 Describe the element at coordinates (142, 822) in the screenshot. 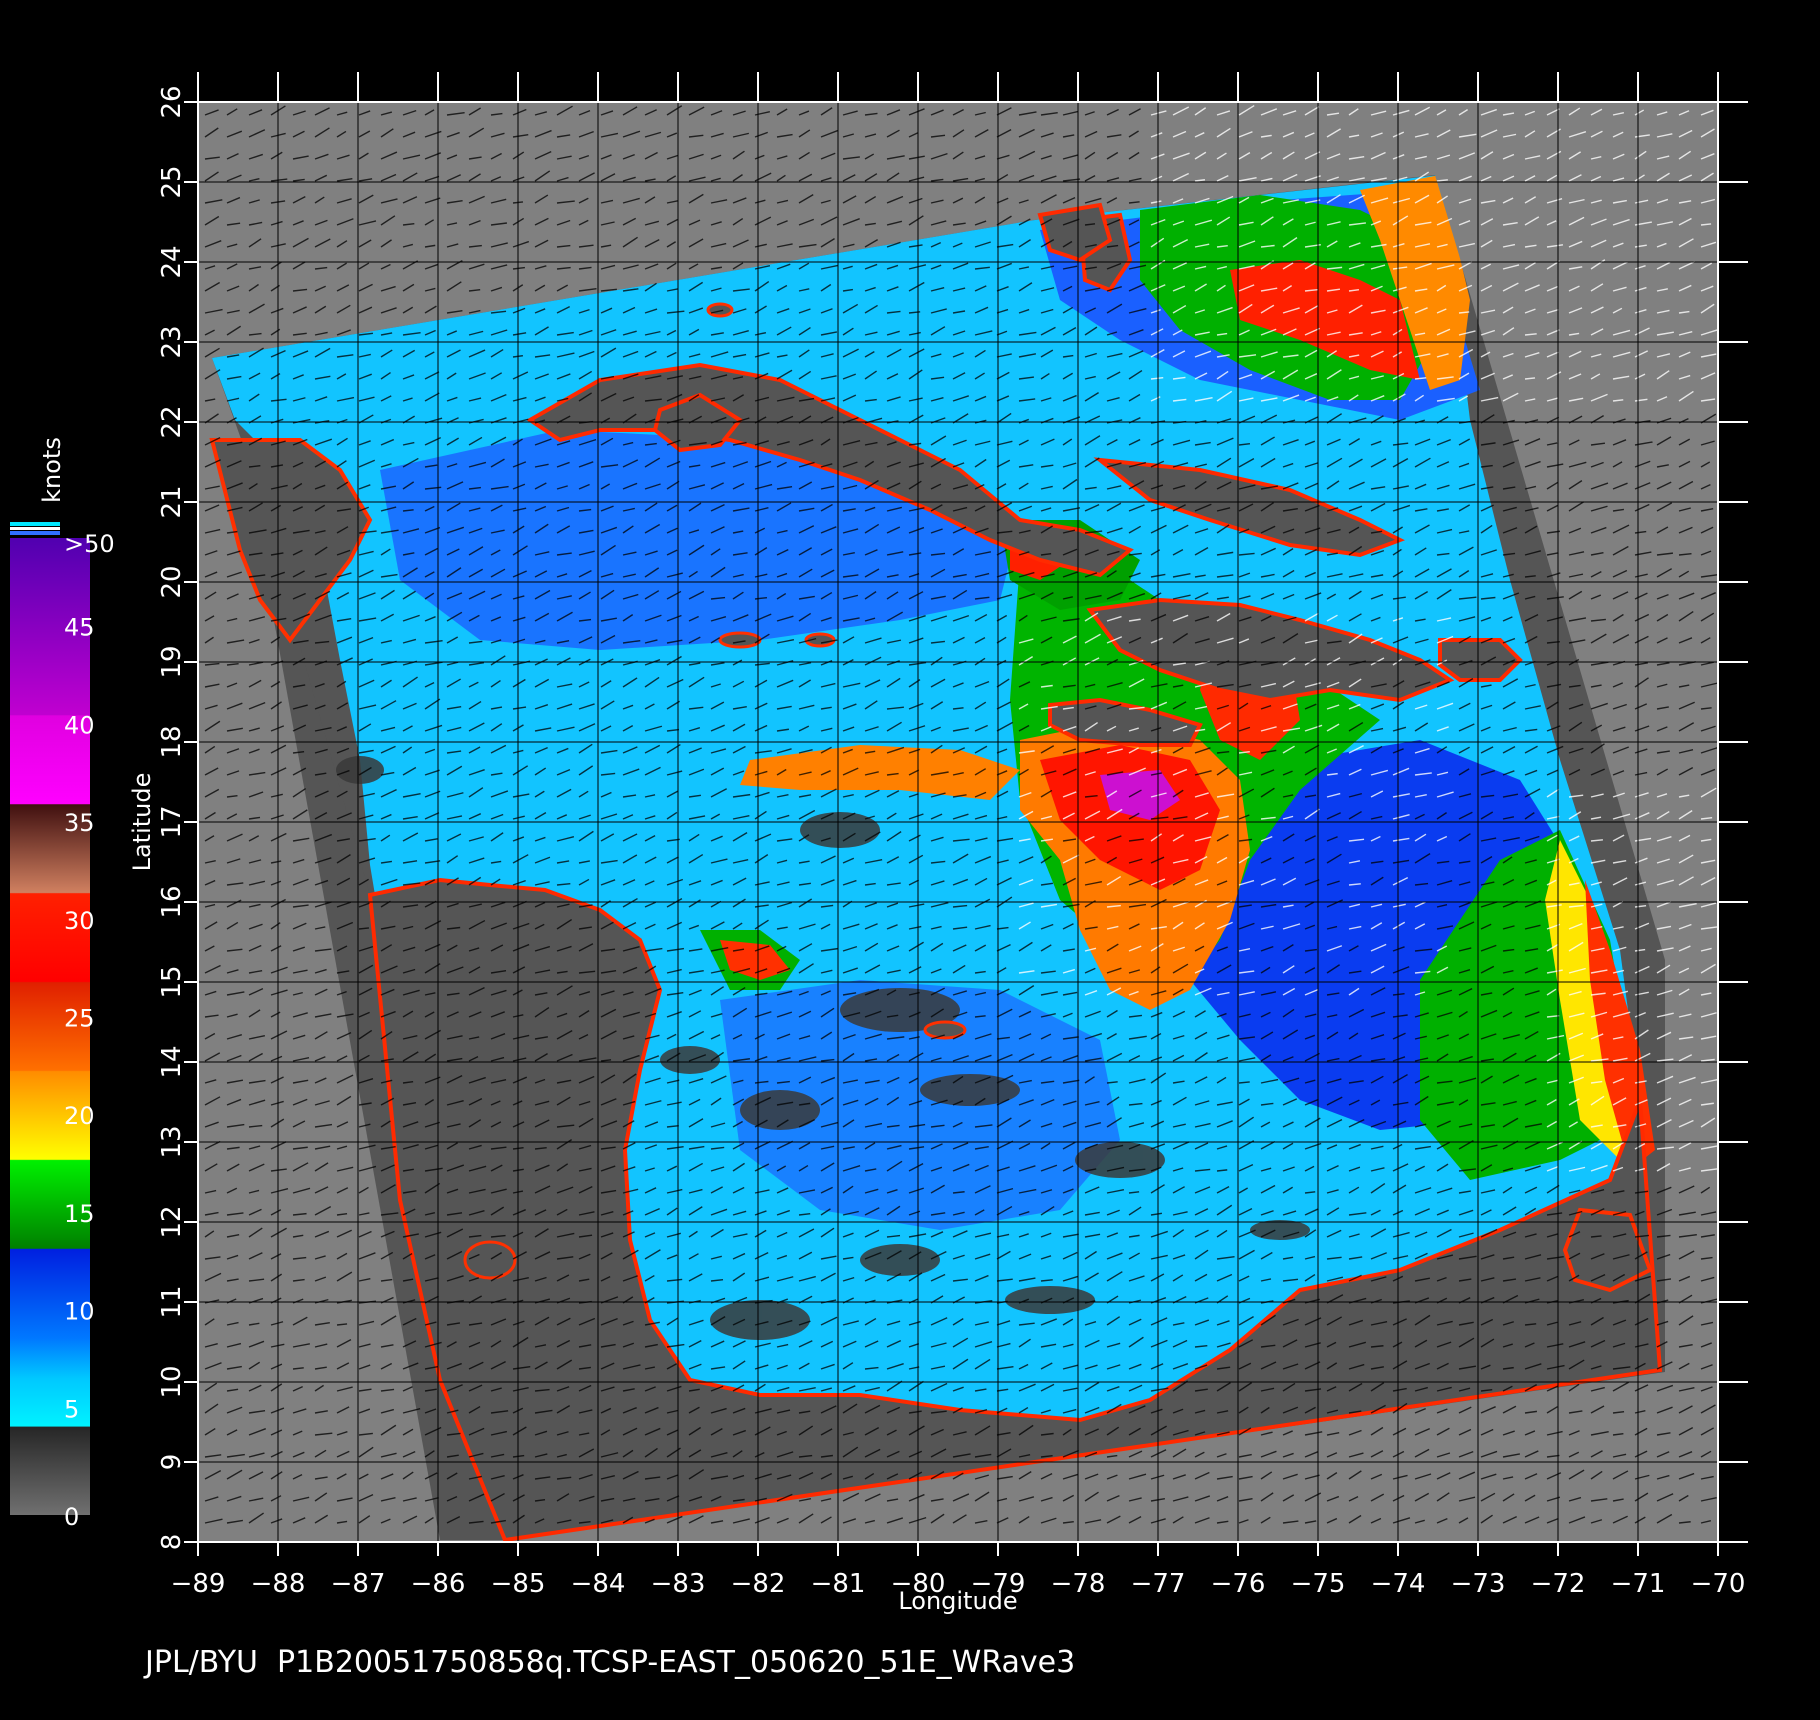

I see `y-axis-title: Latitude` at that location.